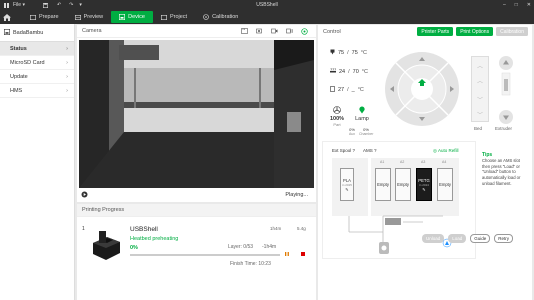 The height and width of the screenshot is (300, 534). Describe the element at coordinates (435, 31) in the screenshot. I see `printer-parts-button: Printer Parts` at that location.